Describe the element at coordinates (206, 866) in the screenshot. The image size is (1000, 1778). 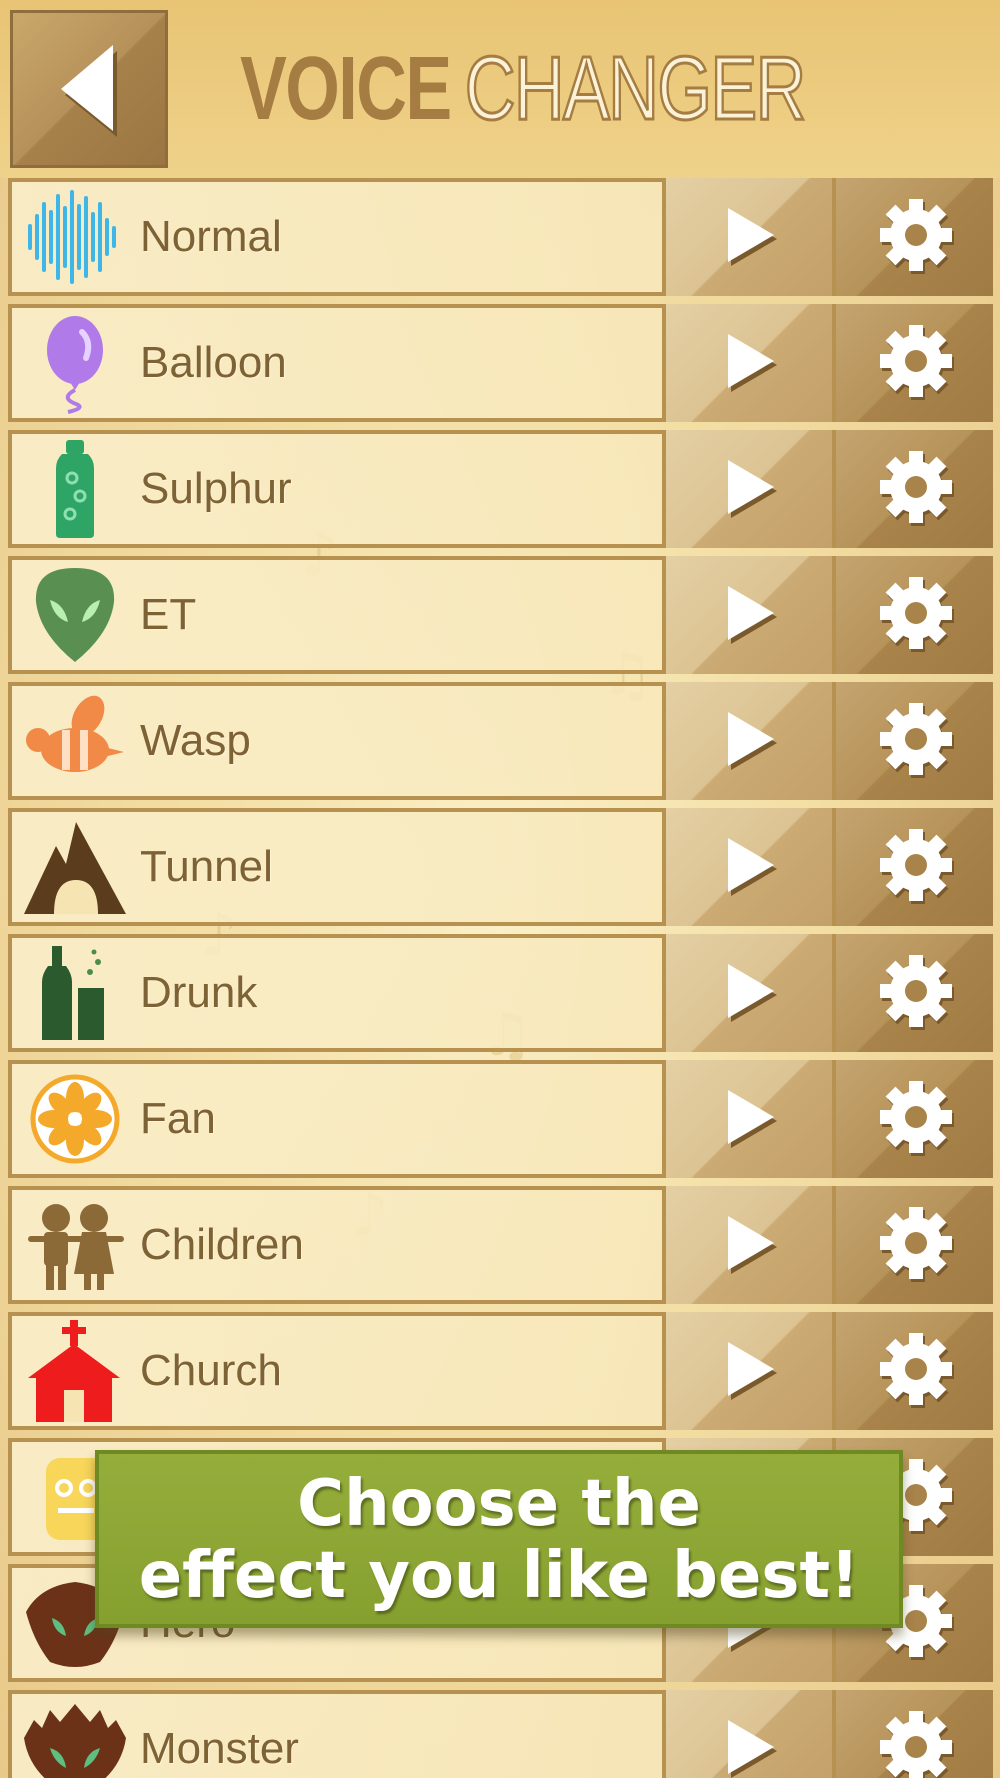
I see `effect-label: Tunnel` at that location.